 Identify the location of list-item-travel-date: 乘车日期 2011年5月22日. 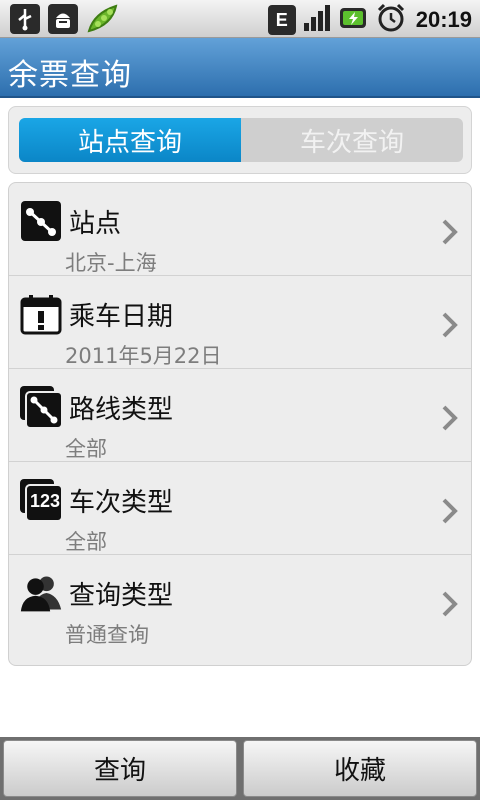
(240, 322).